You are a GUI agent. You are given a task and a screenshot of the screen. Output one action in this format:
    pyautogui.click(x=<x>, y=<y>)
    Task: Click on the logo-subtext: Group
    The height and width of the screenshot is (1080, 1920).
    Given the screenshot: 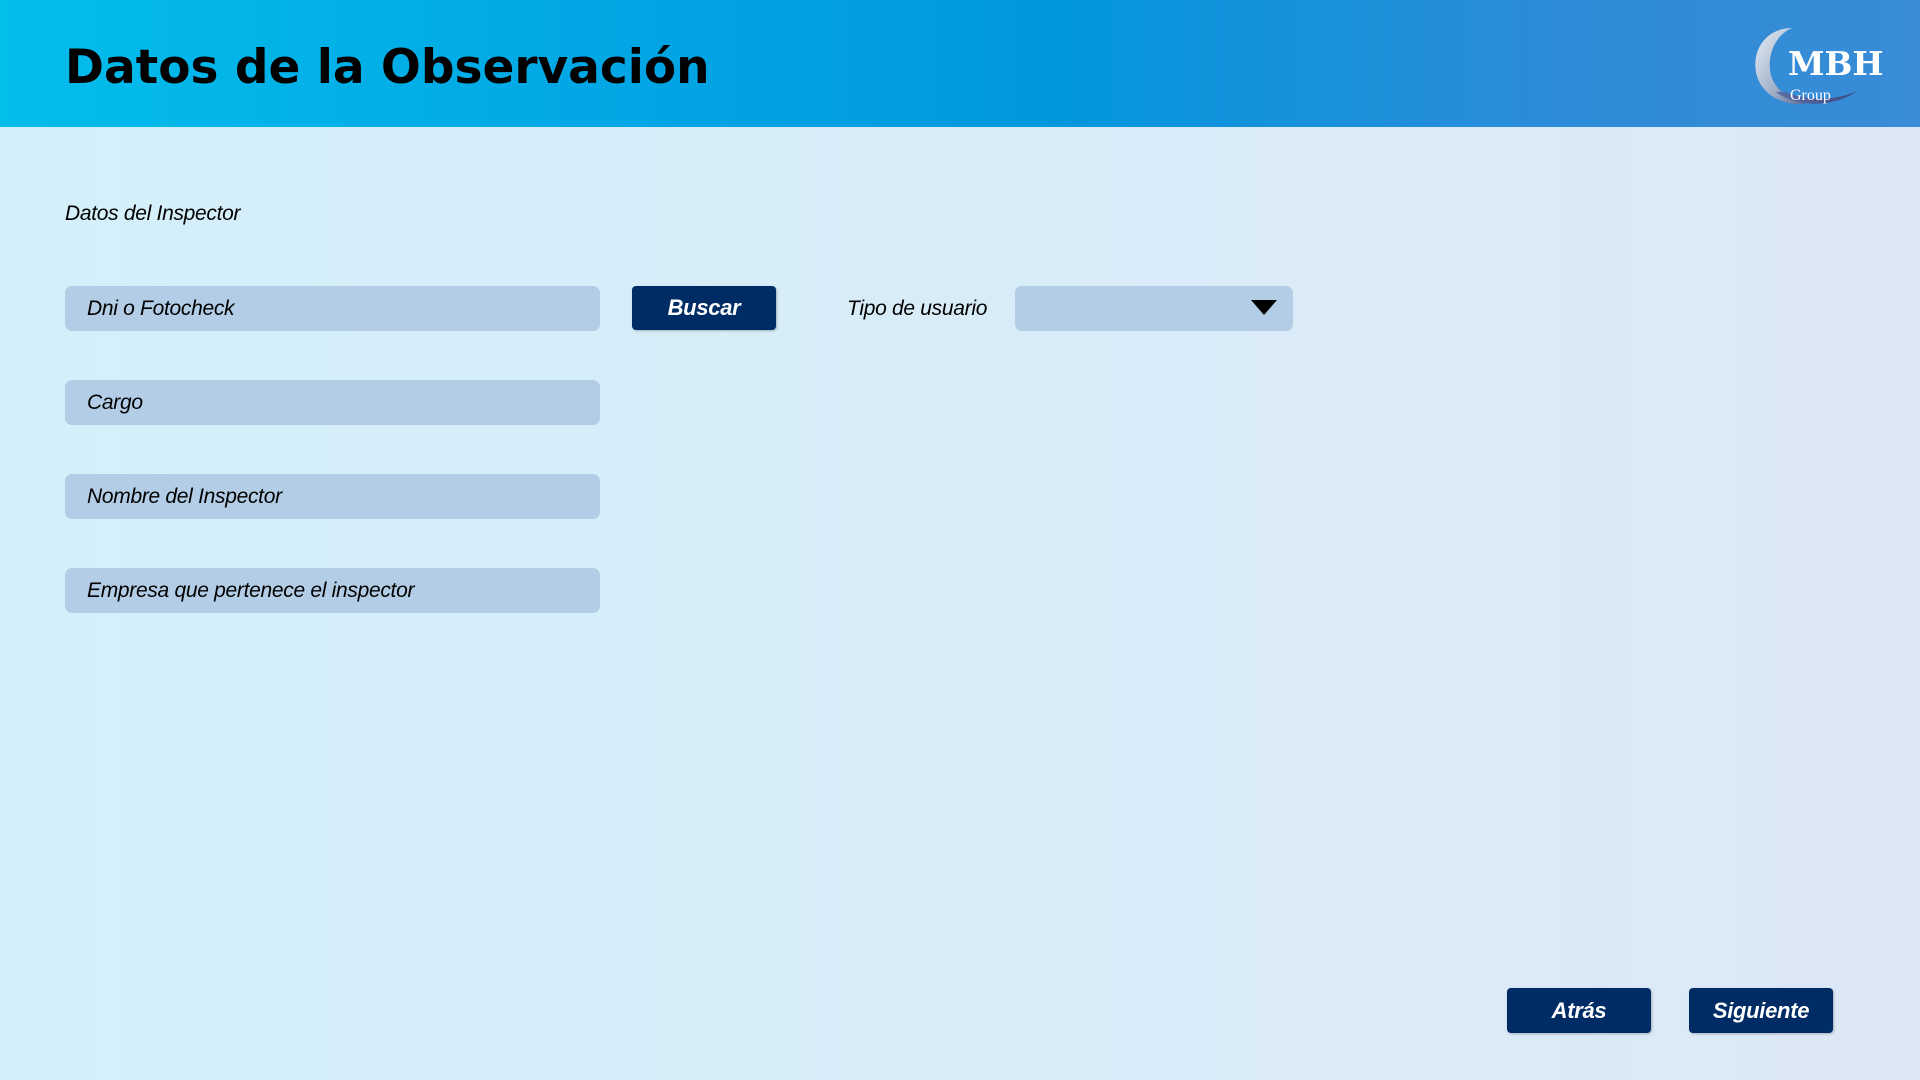 What is the action you would take?
    pyautogui.click(x=1810, y=95)
    